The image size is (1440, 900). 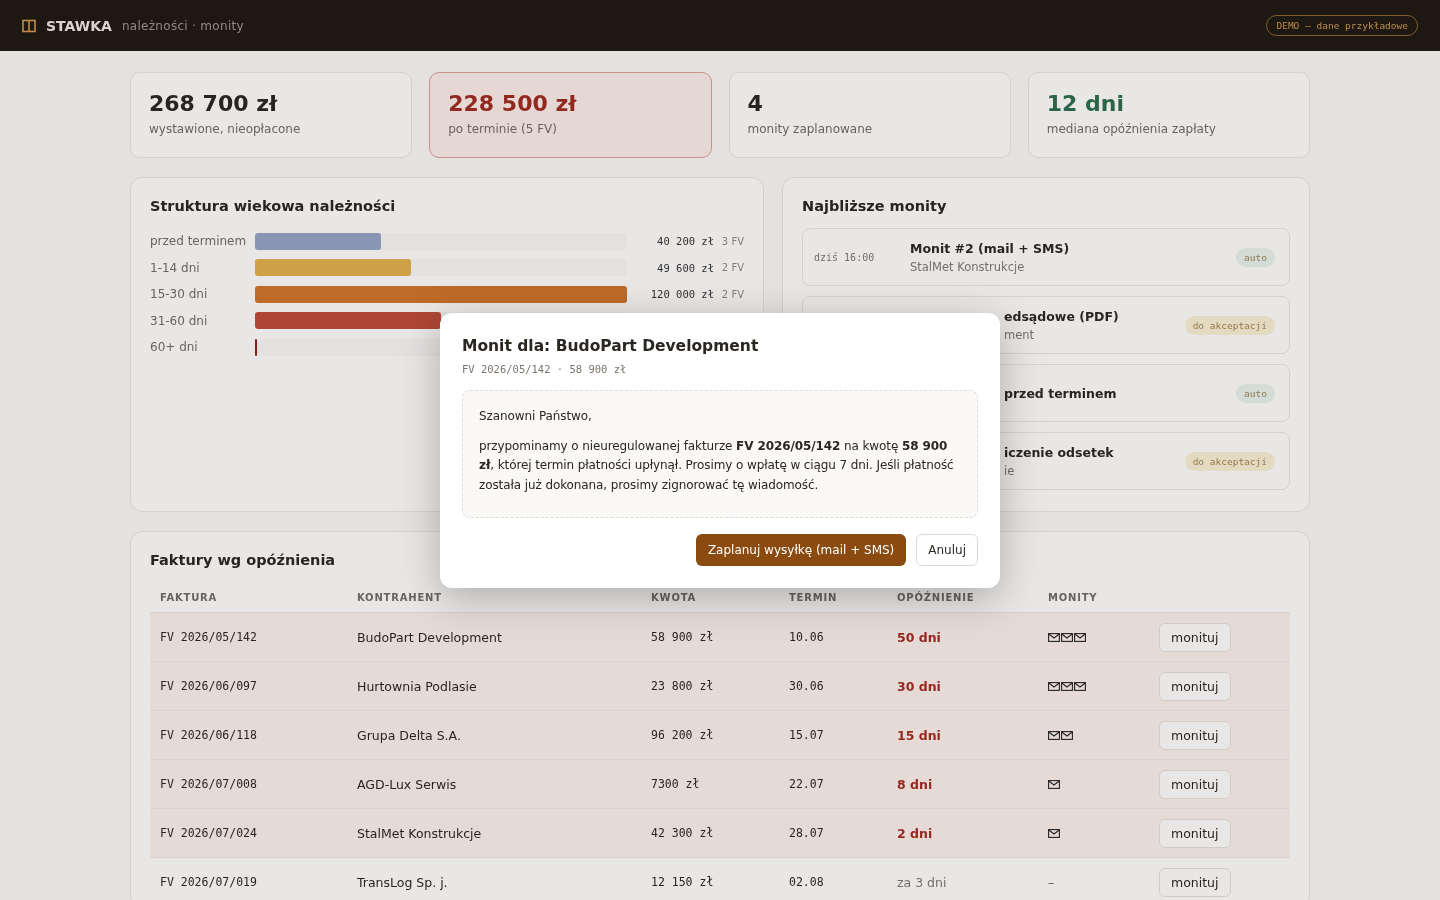 What do you see at coordinates (685, 267) in the screenshot?
I see `aging-amount: 49 600 zł` at bounding box center [685, 267].